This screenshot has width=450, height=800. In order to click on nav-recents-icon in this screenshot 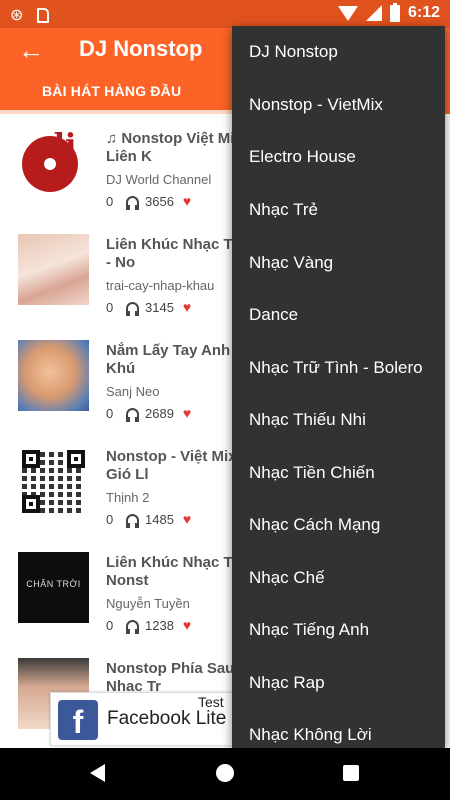, I will do `click(351, 773)`.